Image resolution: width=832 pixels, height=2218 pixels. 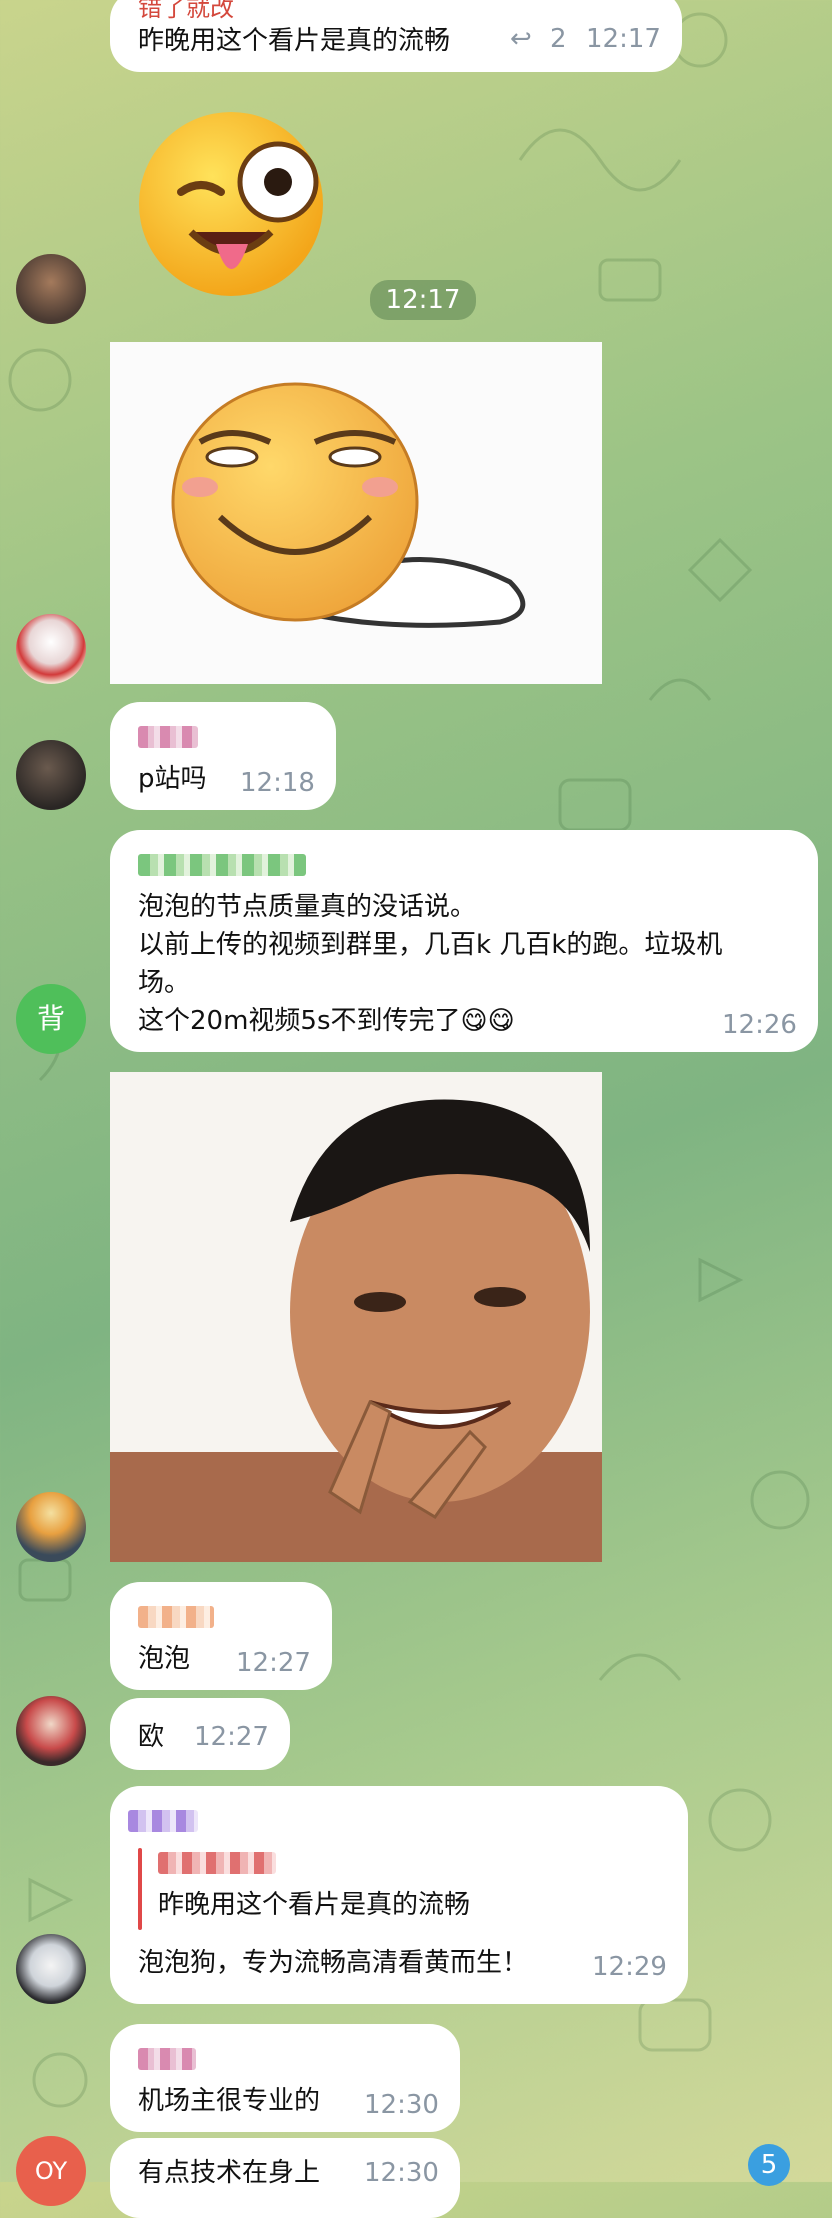 I want to click on sticker-wink-emoji, so click(x=236, y=204).